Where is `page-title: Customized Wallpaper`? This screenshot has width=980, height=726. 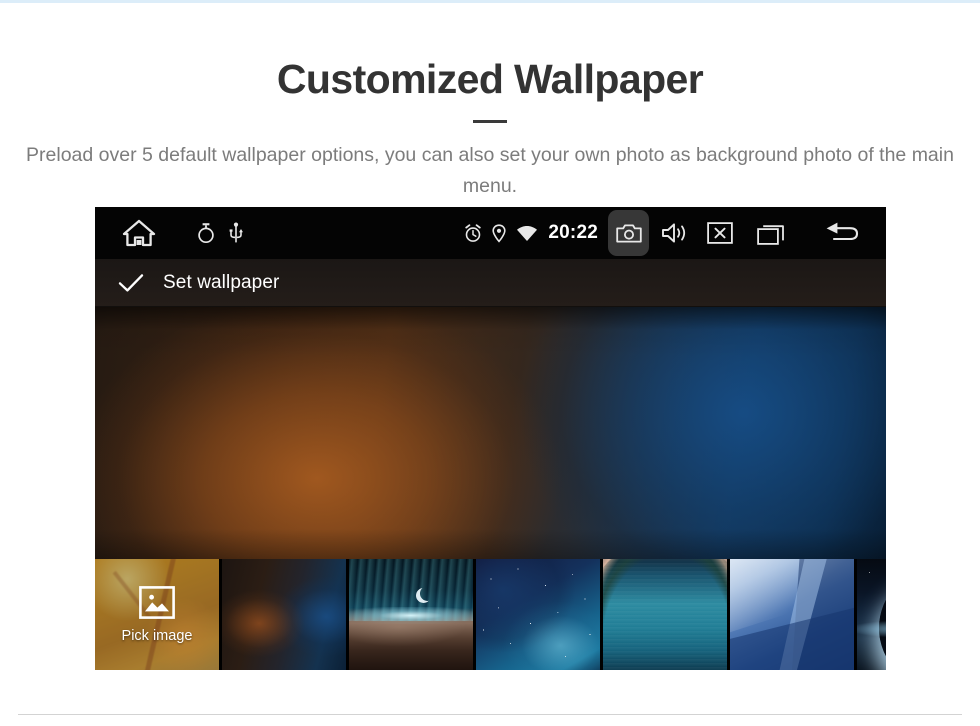
page-title: Customized Wallpaper is located at coordinates (490, 79).